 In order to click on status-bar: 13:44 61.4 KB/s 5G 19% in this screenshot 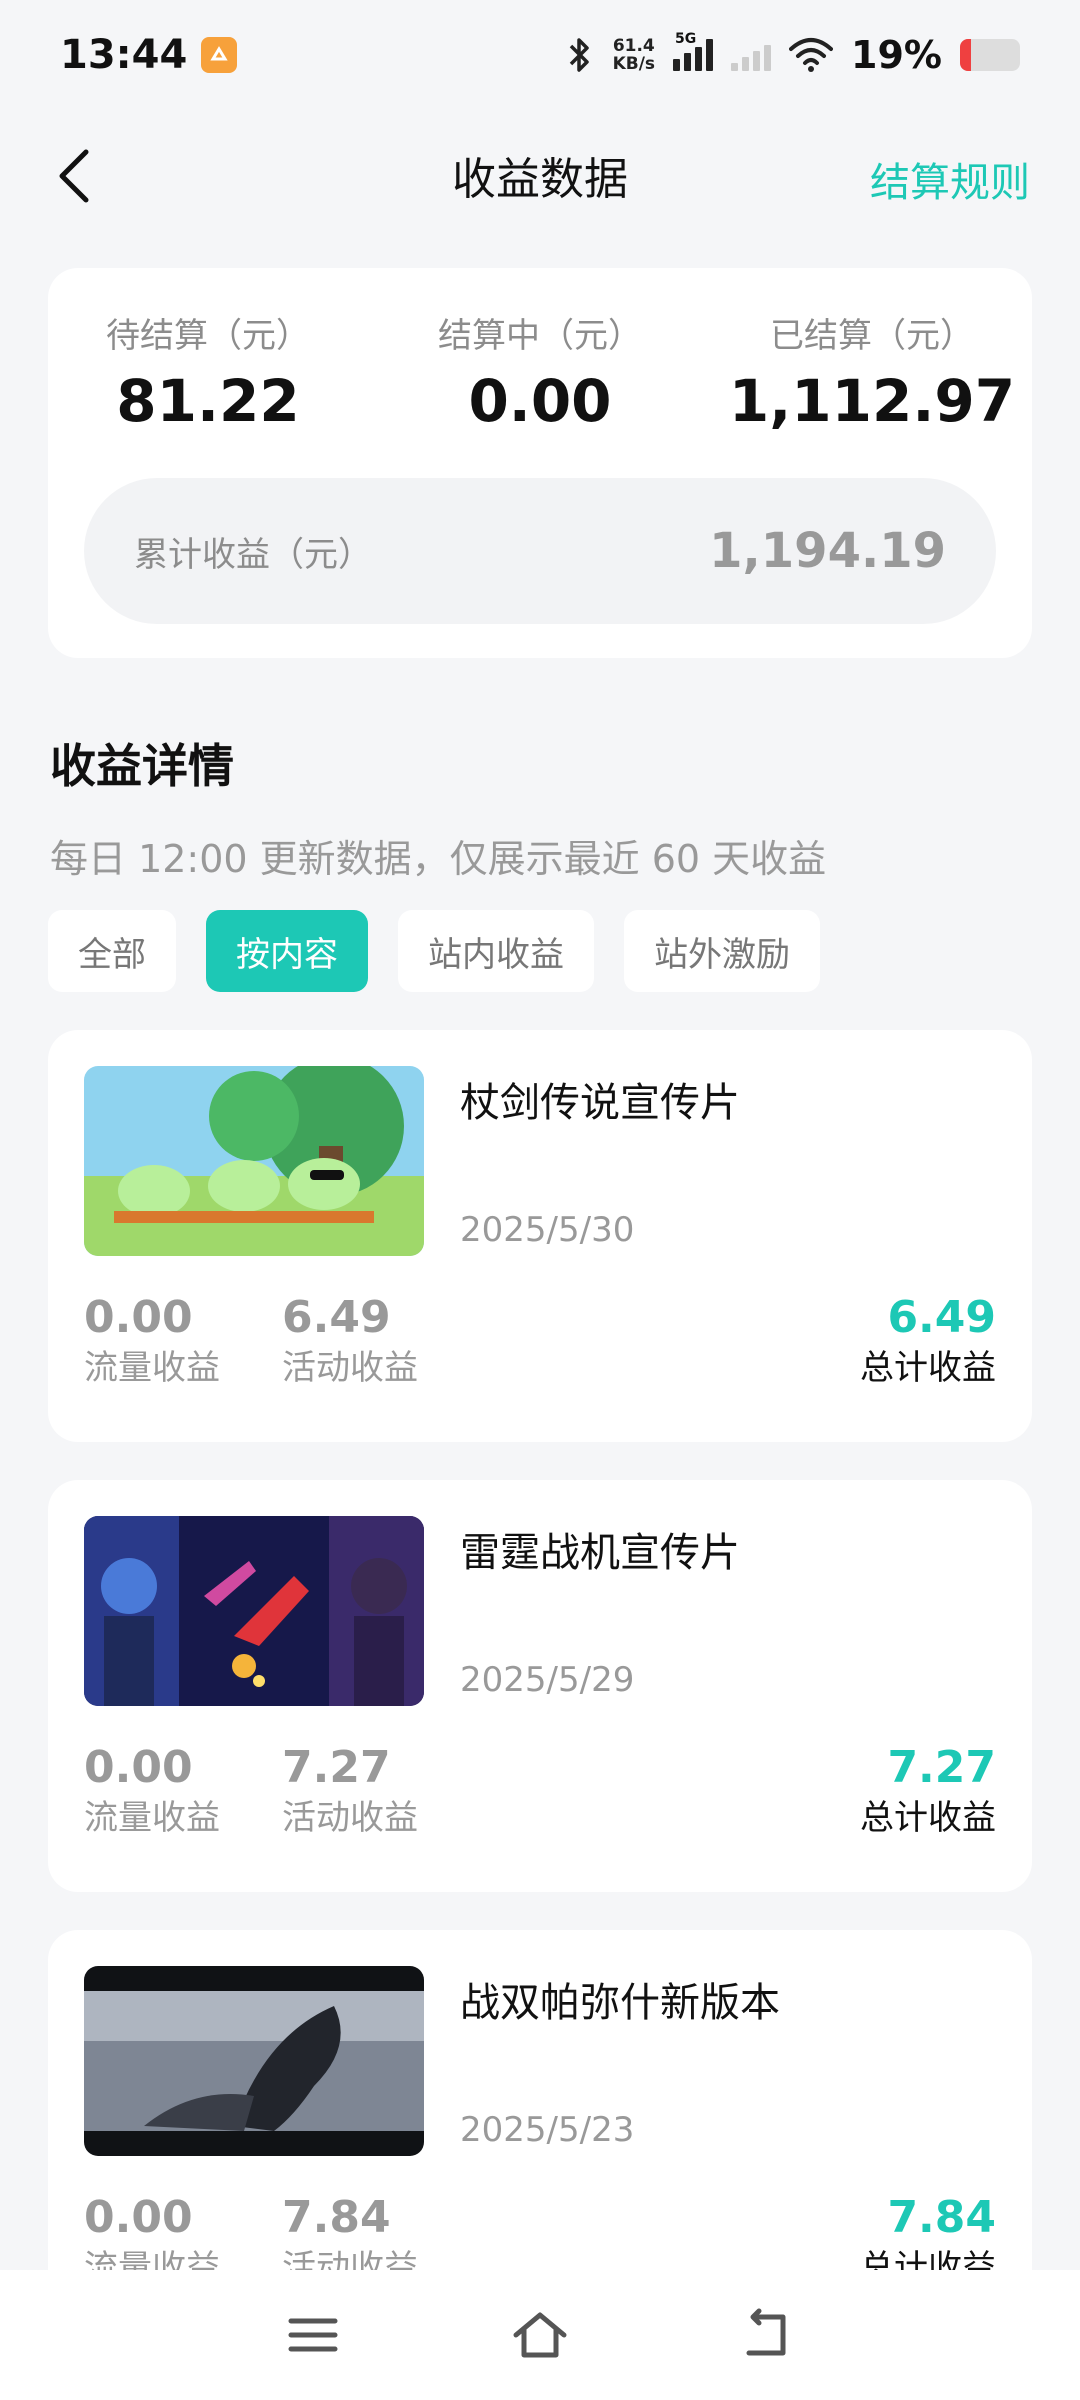, I will do `click(540, 55)`.